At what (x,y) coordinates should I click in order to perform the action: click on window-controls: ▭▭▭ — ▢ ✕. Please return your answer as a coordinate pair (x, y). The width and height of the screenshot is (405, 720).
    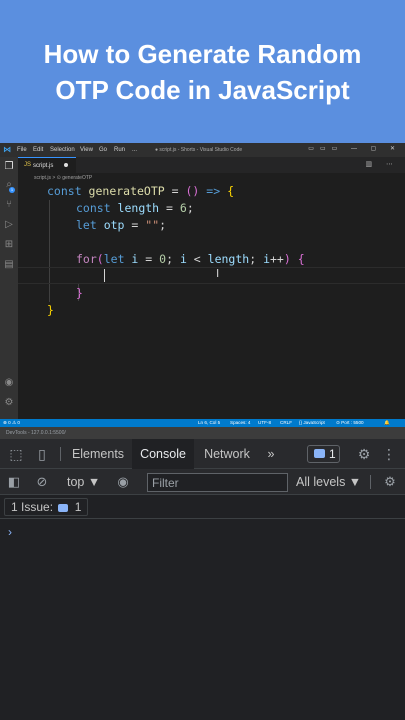
    Looking at the image, I should click on (354, 148).